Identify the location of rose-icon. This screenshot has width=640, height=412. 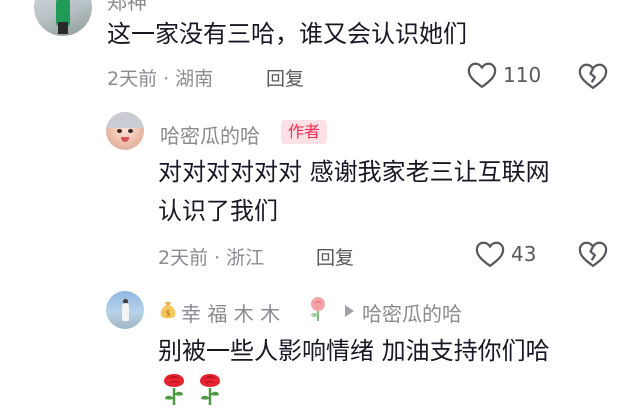
(318, 309).